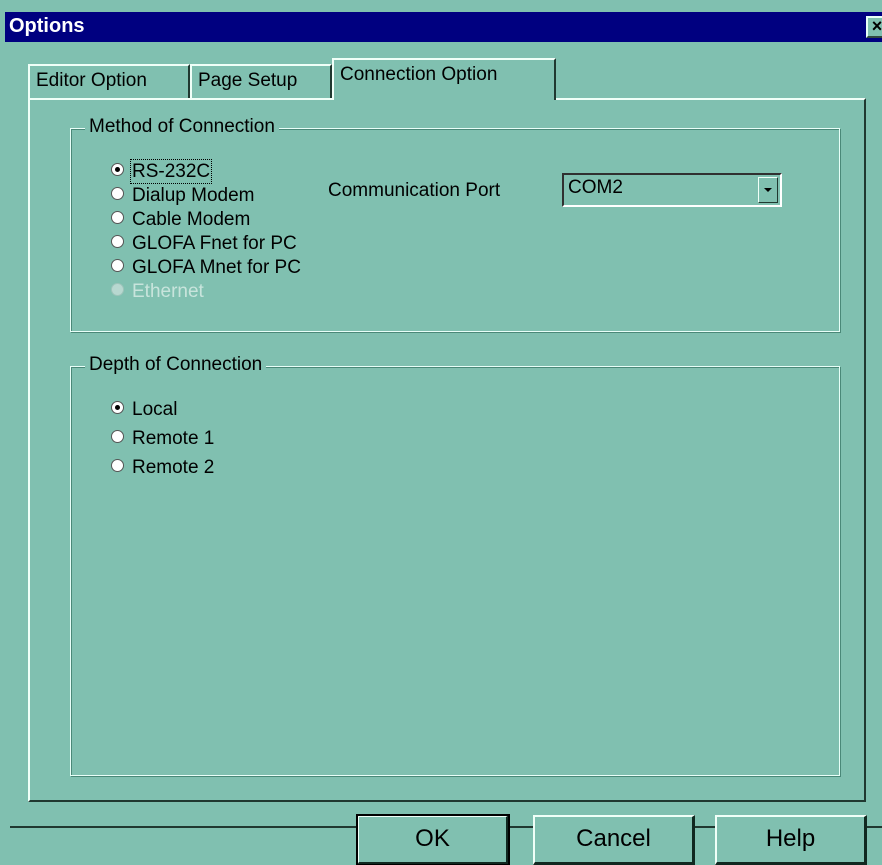 The image size is (882, 865). I want to click on tab-page-setup: Page Setup, so click(261, 81).